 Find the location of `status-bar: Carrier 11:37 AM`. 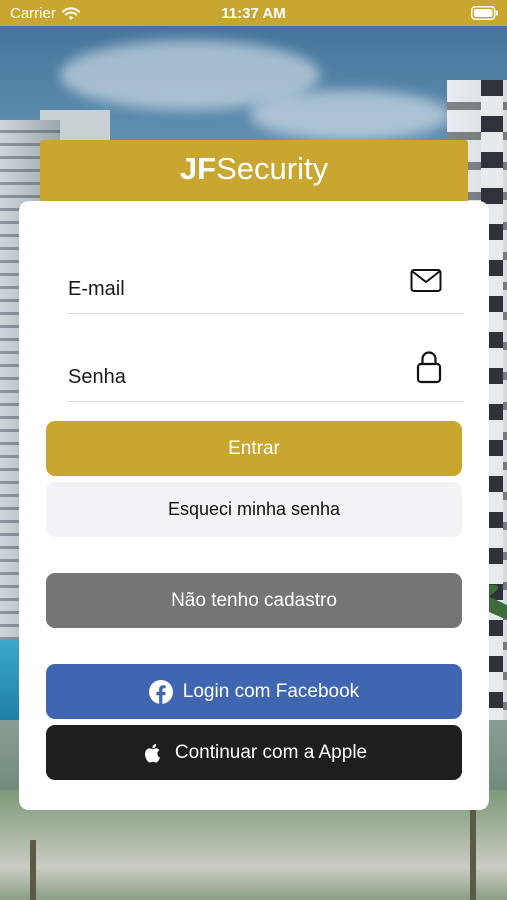

status-bar: Carrier 11:37 AM is located at coordinates (253, 13).